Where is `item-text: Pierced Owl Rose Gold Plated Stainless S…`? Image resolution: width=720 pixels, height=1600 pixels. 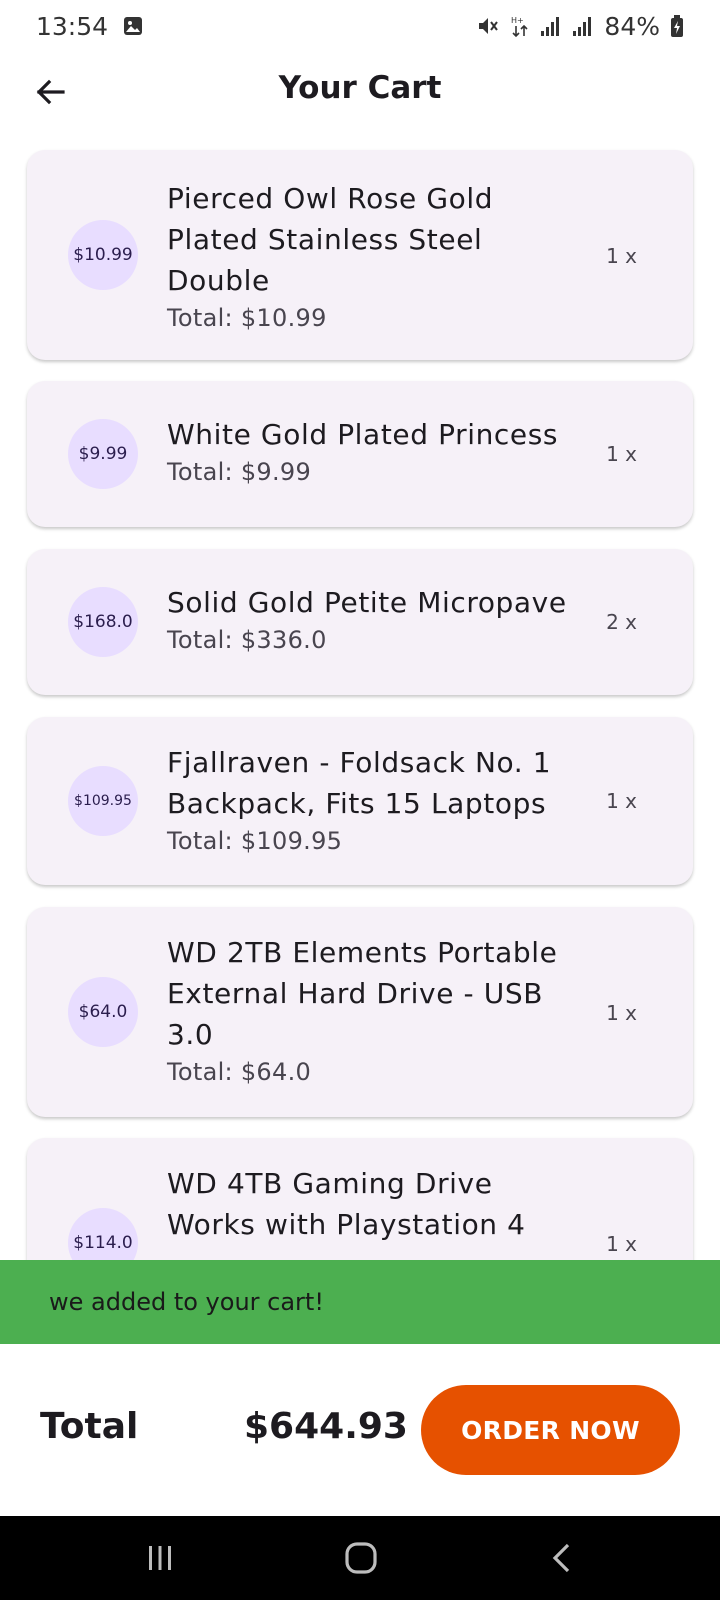
item-text: Pierced Owl Rose Gold Plated Stainless S… is located at coordinates (372, 256).